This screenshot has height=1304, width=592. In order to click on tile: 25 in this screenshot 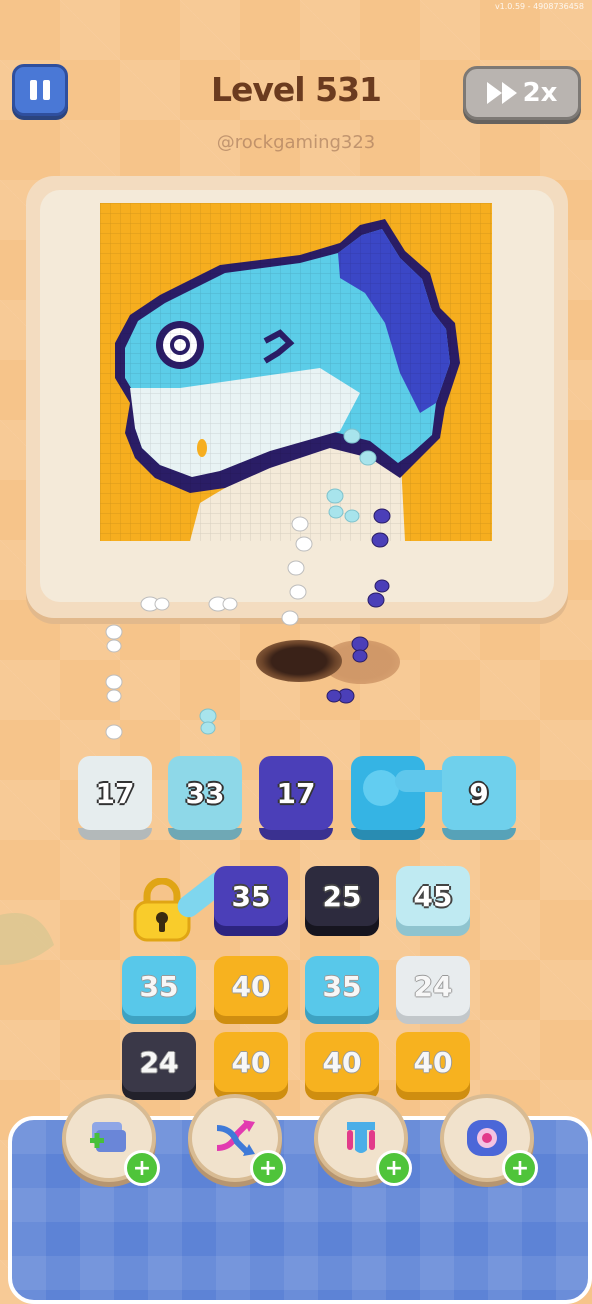, I will do `click(342, 896)`.